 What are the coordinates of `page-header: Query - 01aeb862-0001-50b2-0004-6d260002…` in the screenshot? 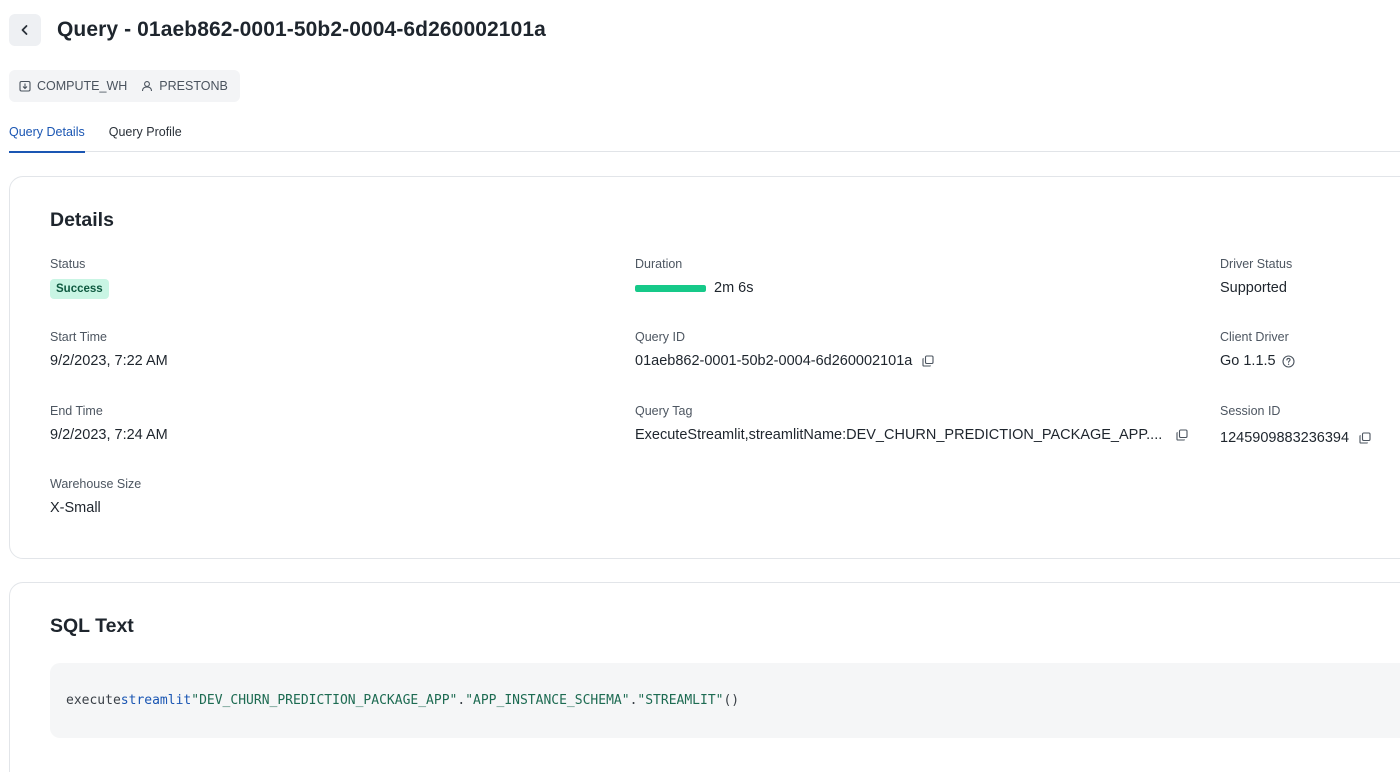 It's located at (277, 30).